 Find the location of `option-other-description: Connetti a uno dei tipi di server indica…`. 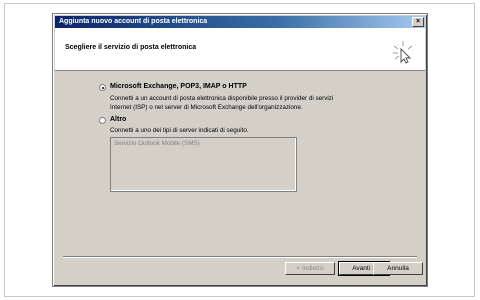

option-other-description: Connetti a uno dei tipi di server indica… is located at coordinates (179, 130).